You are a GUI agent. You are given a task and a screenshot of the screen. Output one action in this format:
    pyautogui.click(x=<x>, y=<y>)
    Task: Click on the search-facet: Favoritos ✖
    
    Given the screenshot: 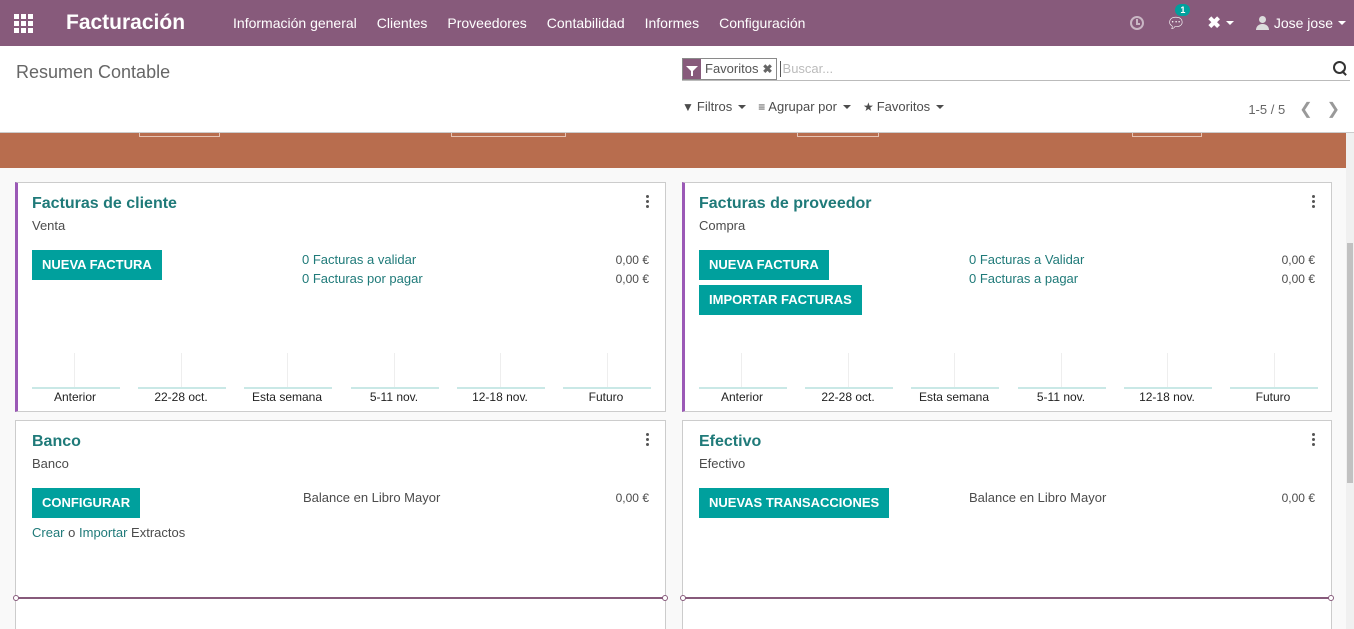 What is the action you would take?
    pyautogui.click(x=729, y=68)
    